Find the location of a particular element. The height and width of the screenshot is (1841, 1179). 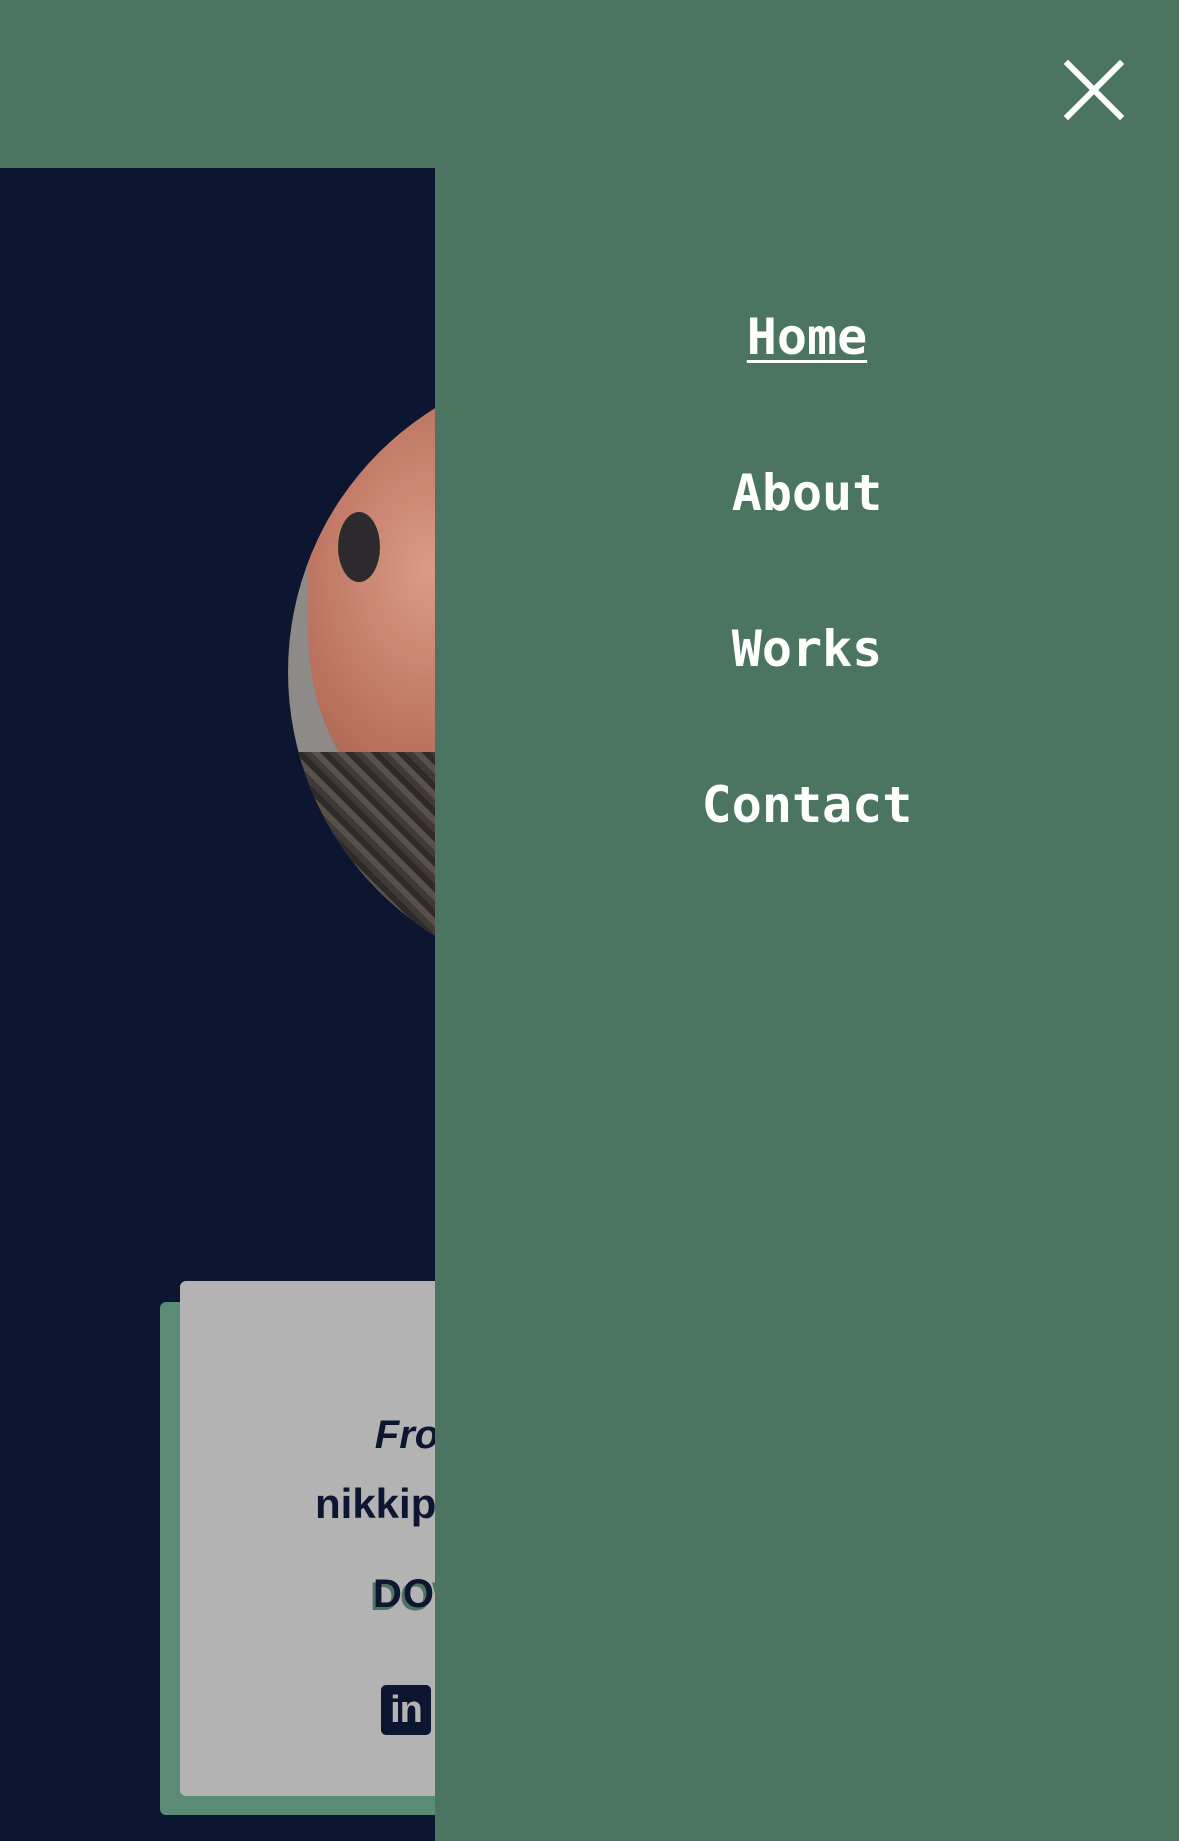

close-menu-button is located at coordinates (1094, 90).